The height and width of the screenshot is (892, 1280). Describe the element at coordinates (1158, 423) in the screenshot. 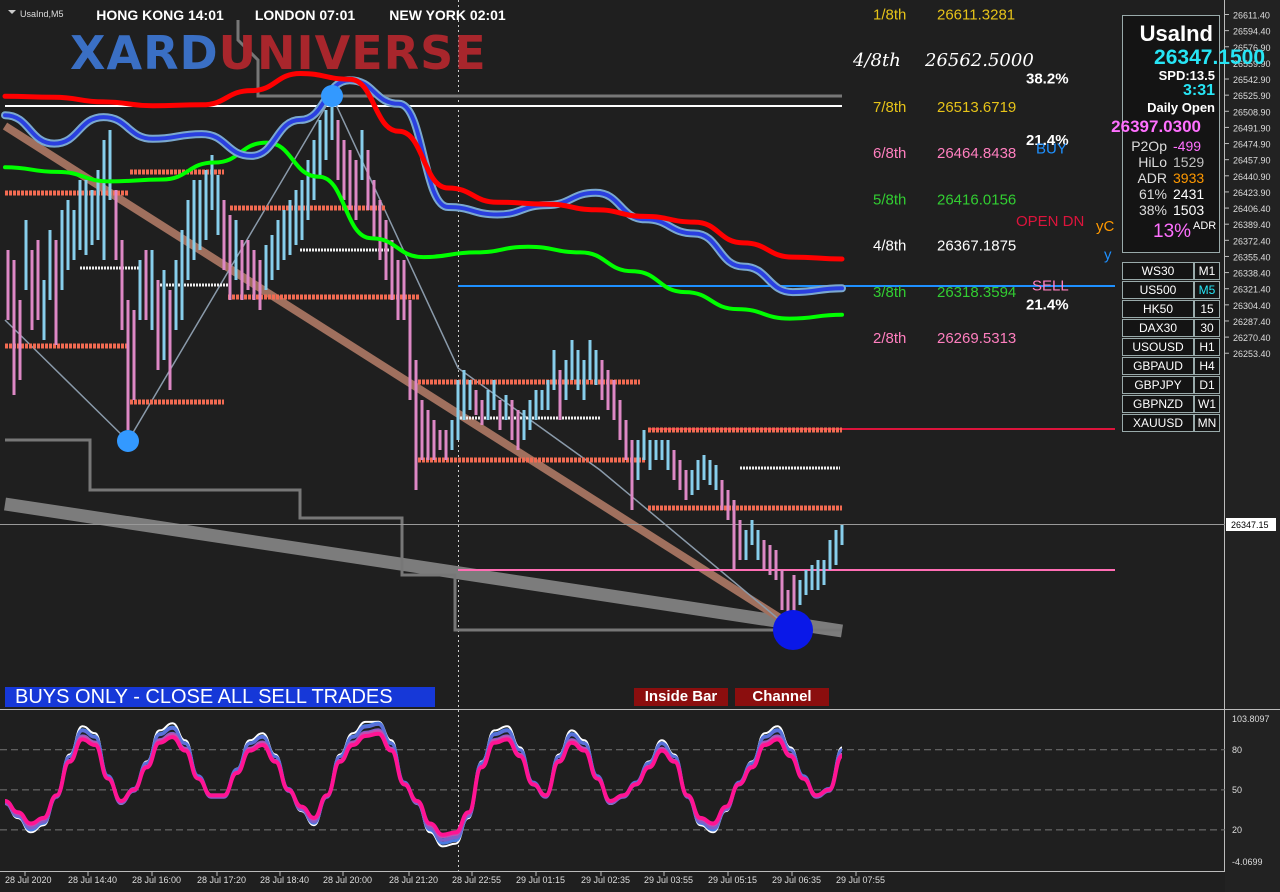

I see `symbol-button-xauusd: XAUUSD` at that location.